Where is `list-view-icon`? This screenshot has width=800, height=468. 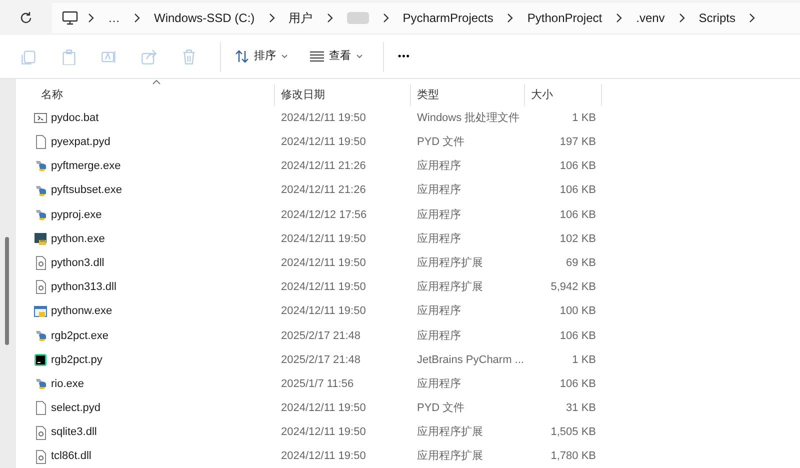 list-view-icon is located at coordinates (317, 56).